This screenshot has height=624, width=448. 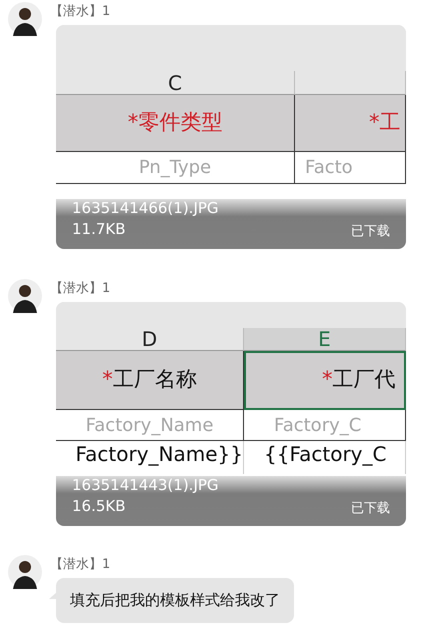 What do you see at coordinates (150, 339) in the screenshot?
I see `column-header: D` at bounding box center [150, 339].